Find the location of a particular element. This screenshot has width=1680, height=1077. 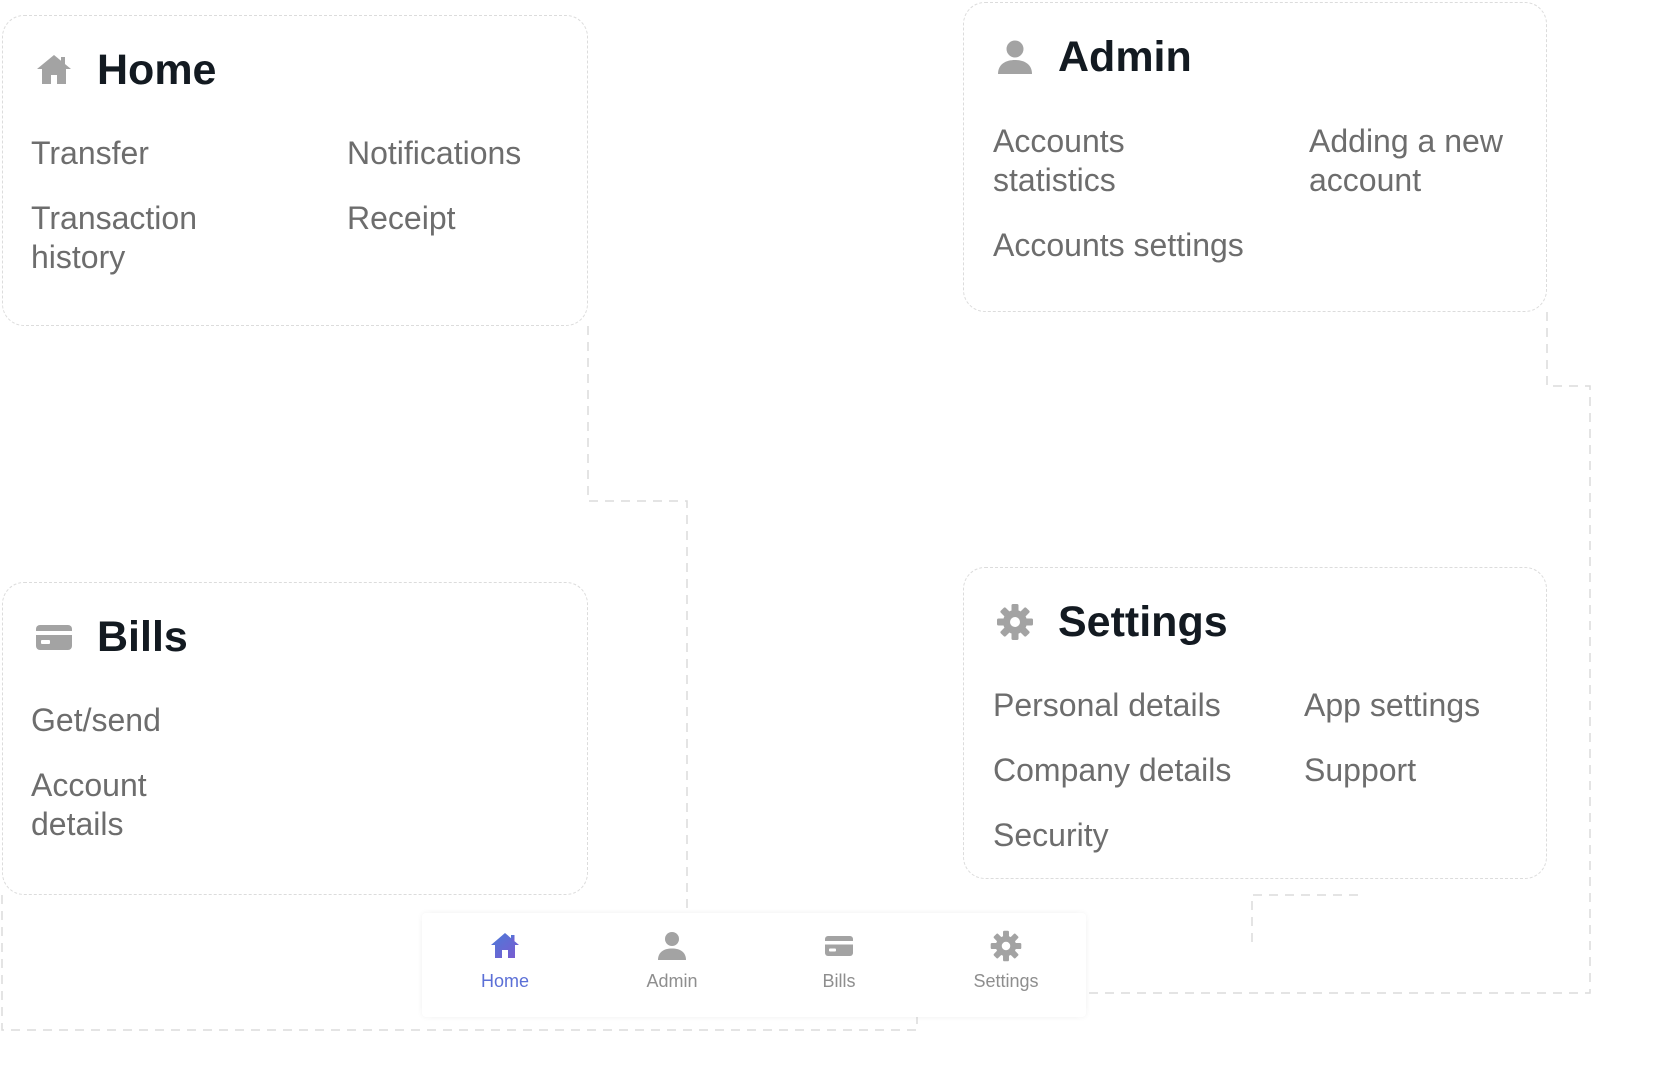

settings-card-header: Settings is located at coordinates (1111, 622).